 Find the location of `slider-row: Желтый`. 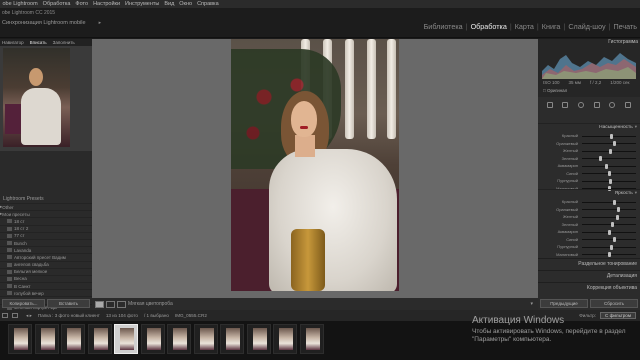

slider-row: Желтый is located at coordinates (589, 217).